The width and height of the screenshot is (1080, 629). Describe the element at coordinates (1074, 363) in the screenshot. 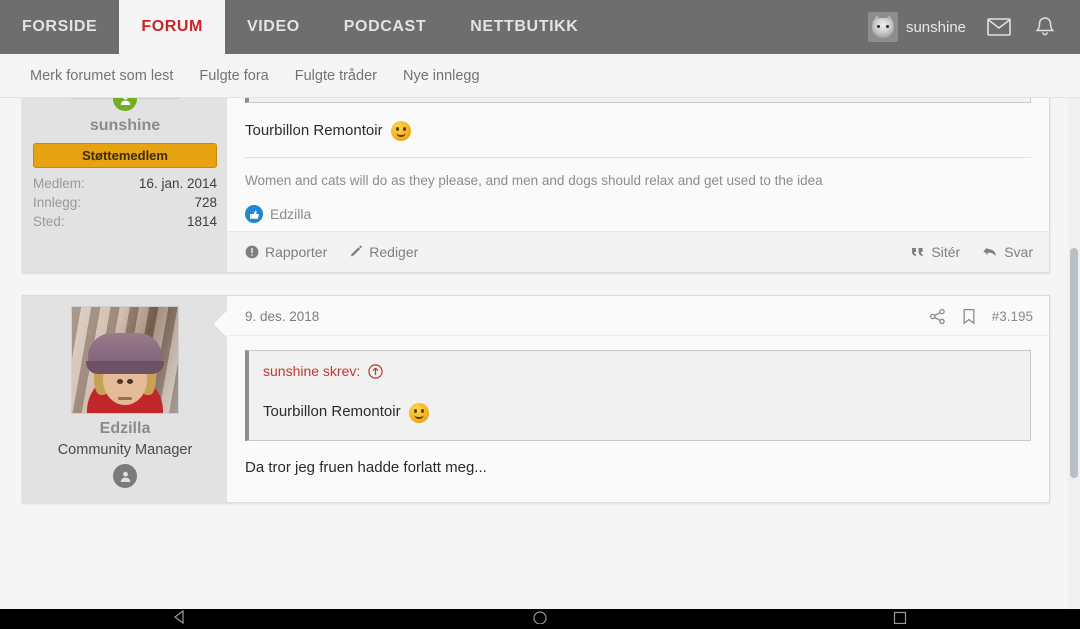

I see `scrollbar-thumb` at that location.